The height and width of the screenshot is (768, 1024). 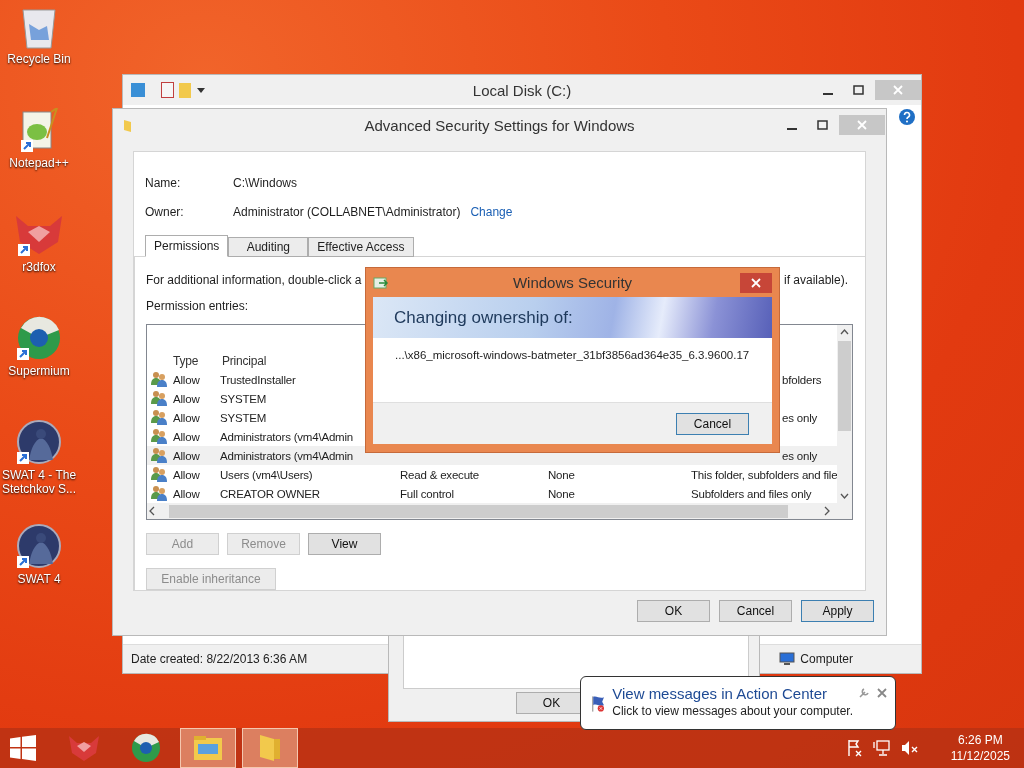 What do you see at coordinates (522, 90) in the screenshot?
I see `window-title: Local Disk (C:)` at bounding box center [522, 90].